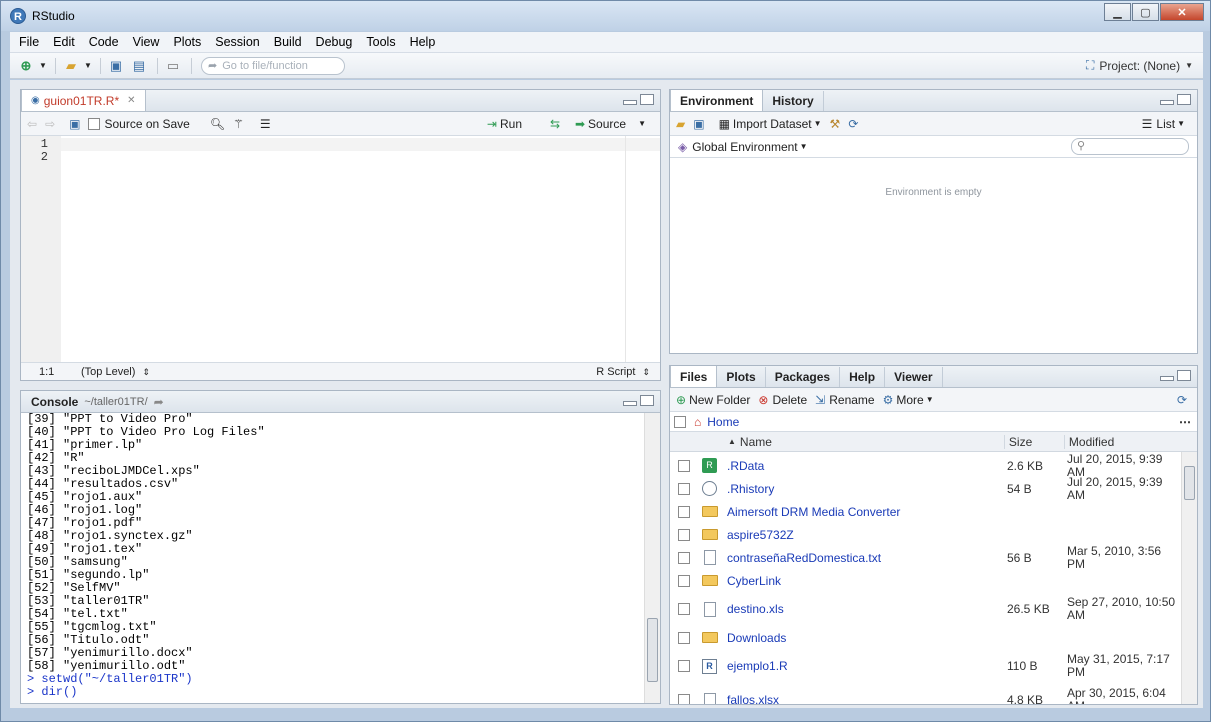 This screenshot has height=722, width=1211. What do you see at coordinates (288, 42) in the screenshot?
I see `menu-build: Build` at bounding box center [288, 42].